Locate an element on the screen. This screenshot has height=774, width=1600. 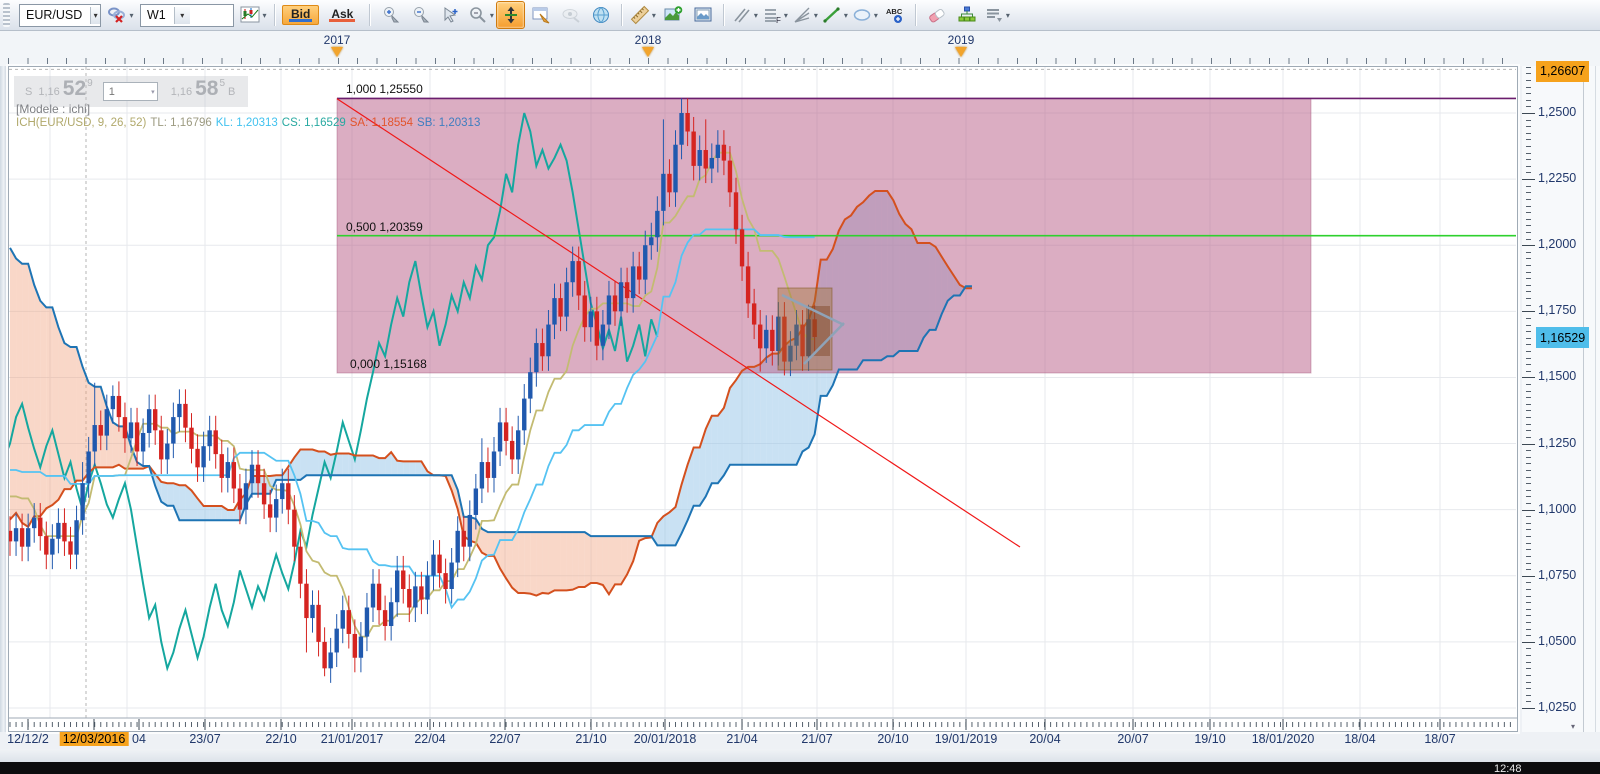
vertical-measure-icon is located at coordinates (511, 15).